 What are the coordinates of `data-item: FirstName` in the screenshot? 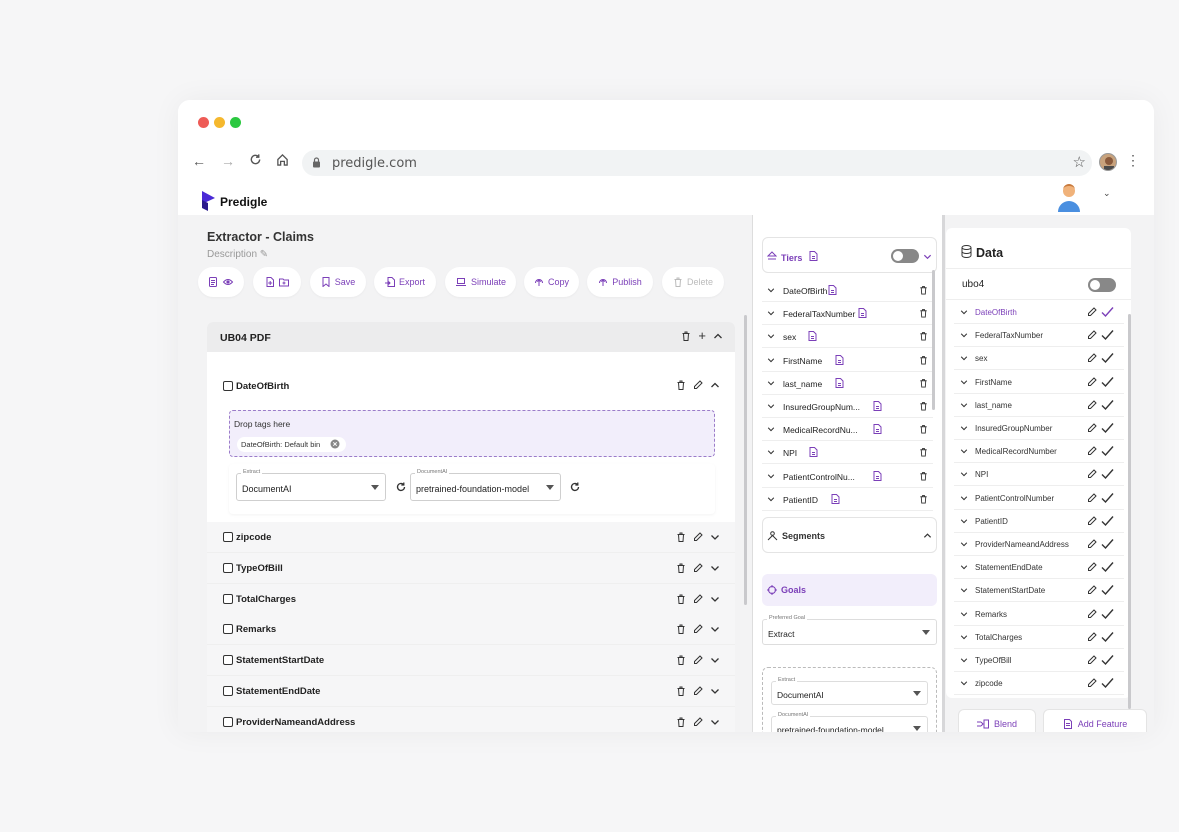 It's located at (1039, 382).